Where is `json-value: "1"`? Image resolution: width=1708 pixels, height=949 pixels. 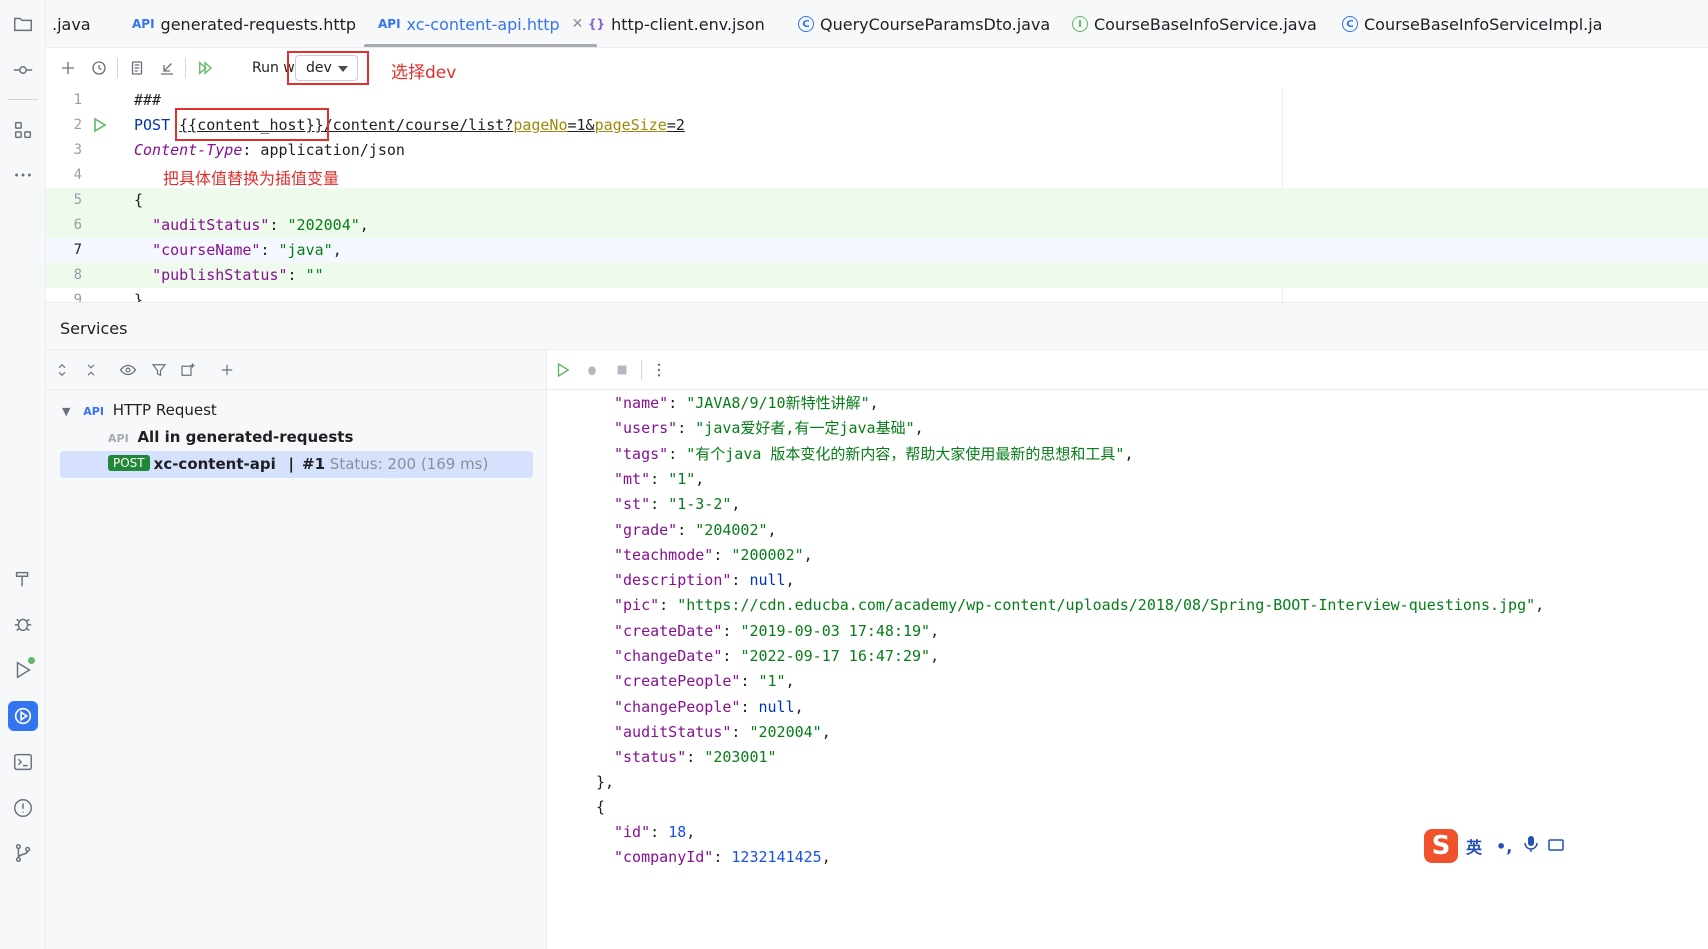
json-value: "1" is located at coordinates (772, 681).